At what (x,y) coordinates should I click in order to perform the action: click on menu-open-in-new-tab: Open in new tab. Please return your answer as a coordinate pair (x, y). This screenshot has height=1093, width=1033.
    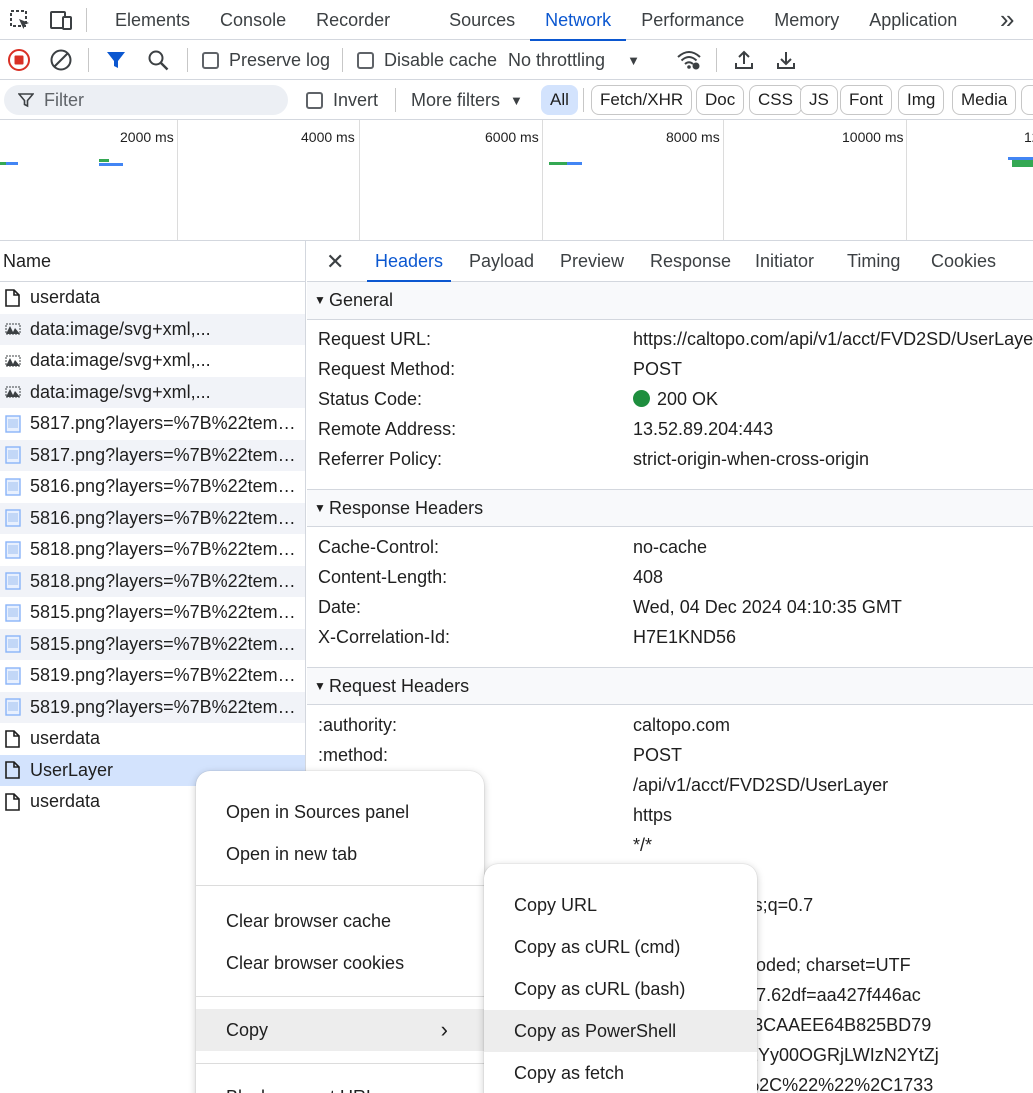
    Looking at the image, I should click on (340, 854).